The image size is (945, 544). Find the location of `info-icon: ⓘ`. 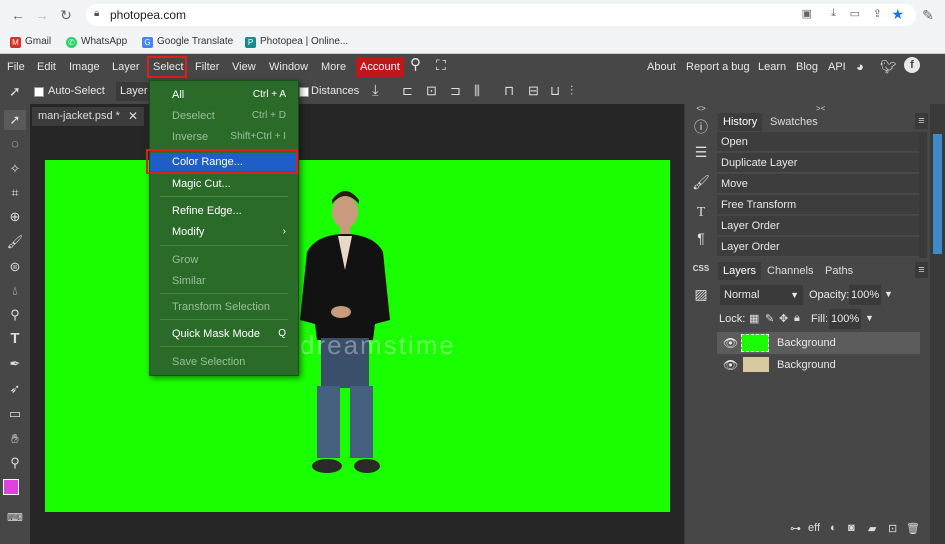

info-icon: ⓘ is located at coordinates (701, 127).